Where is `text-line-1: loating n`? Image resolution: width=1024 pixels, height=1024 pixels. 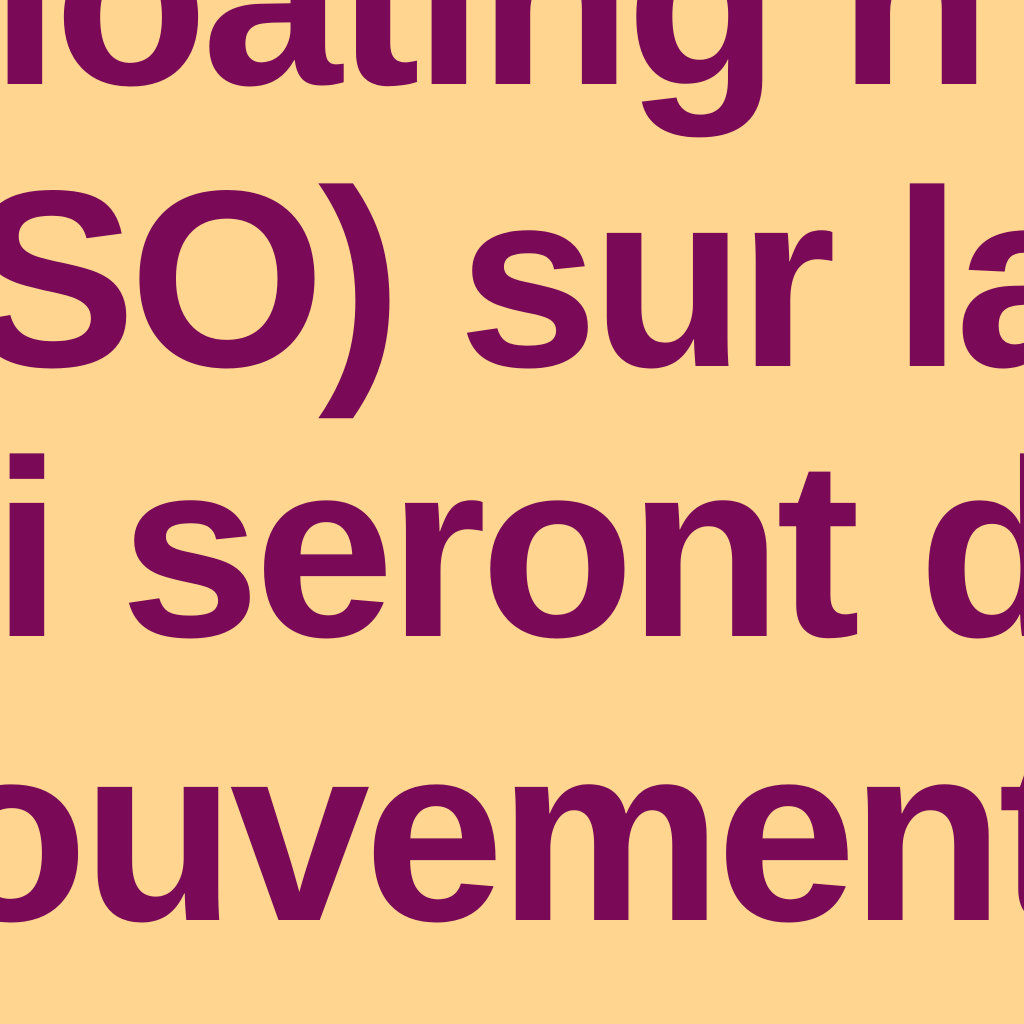 text-line-1: loating n is located at coordinates (496, 62).